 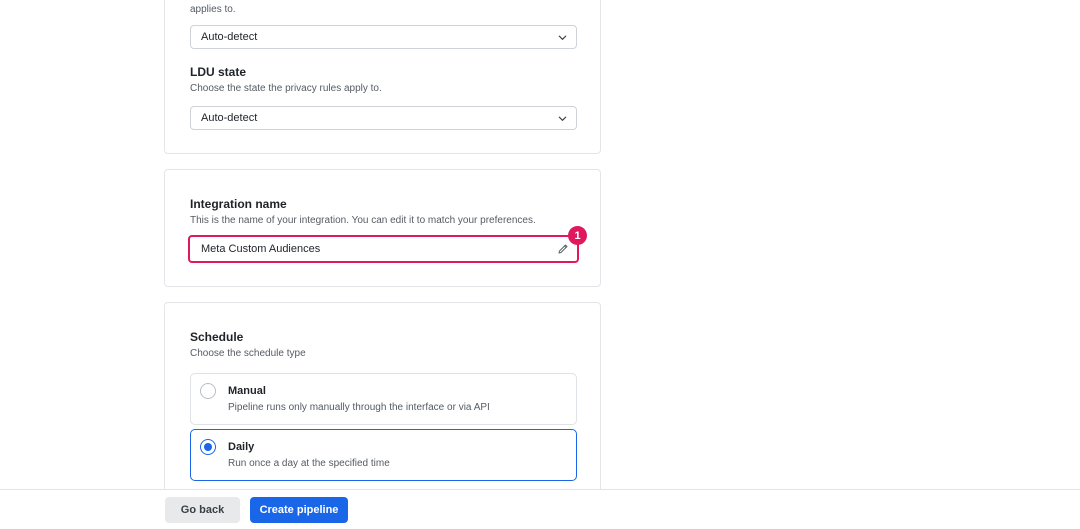 What do you see at coordinates (383, 118) in the screenshot?
I see `ldu-state-select: Auto-detect` at bounding box center [383, 118].